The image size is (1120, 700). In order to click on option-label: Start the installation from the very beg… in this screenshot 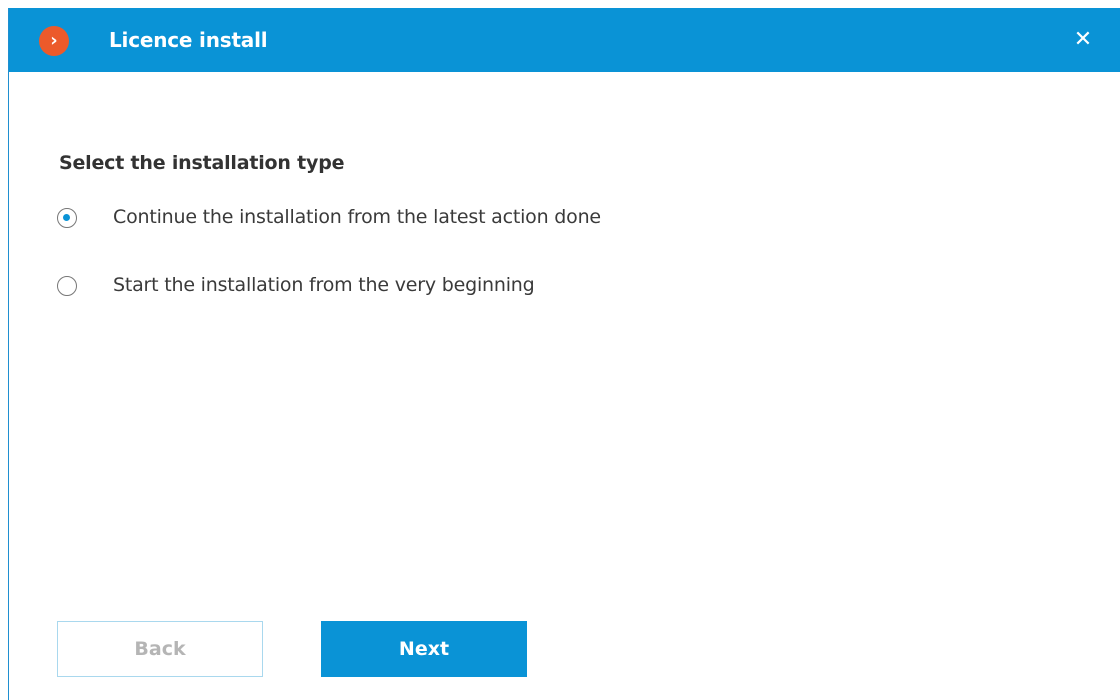, I will do `click(324, 285)`.